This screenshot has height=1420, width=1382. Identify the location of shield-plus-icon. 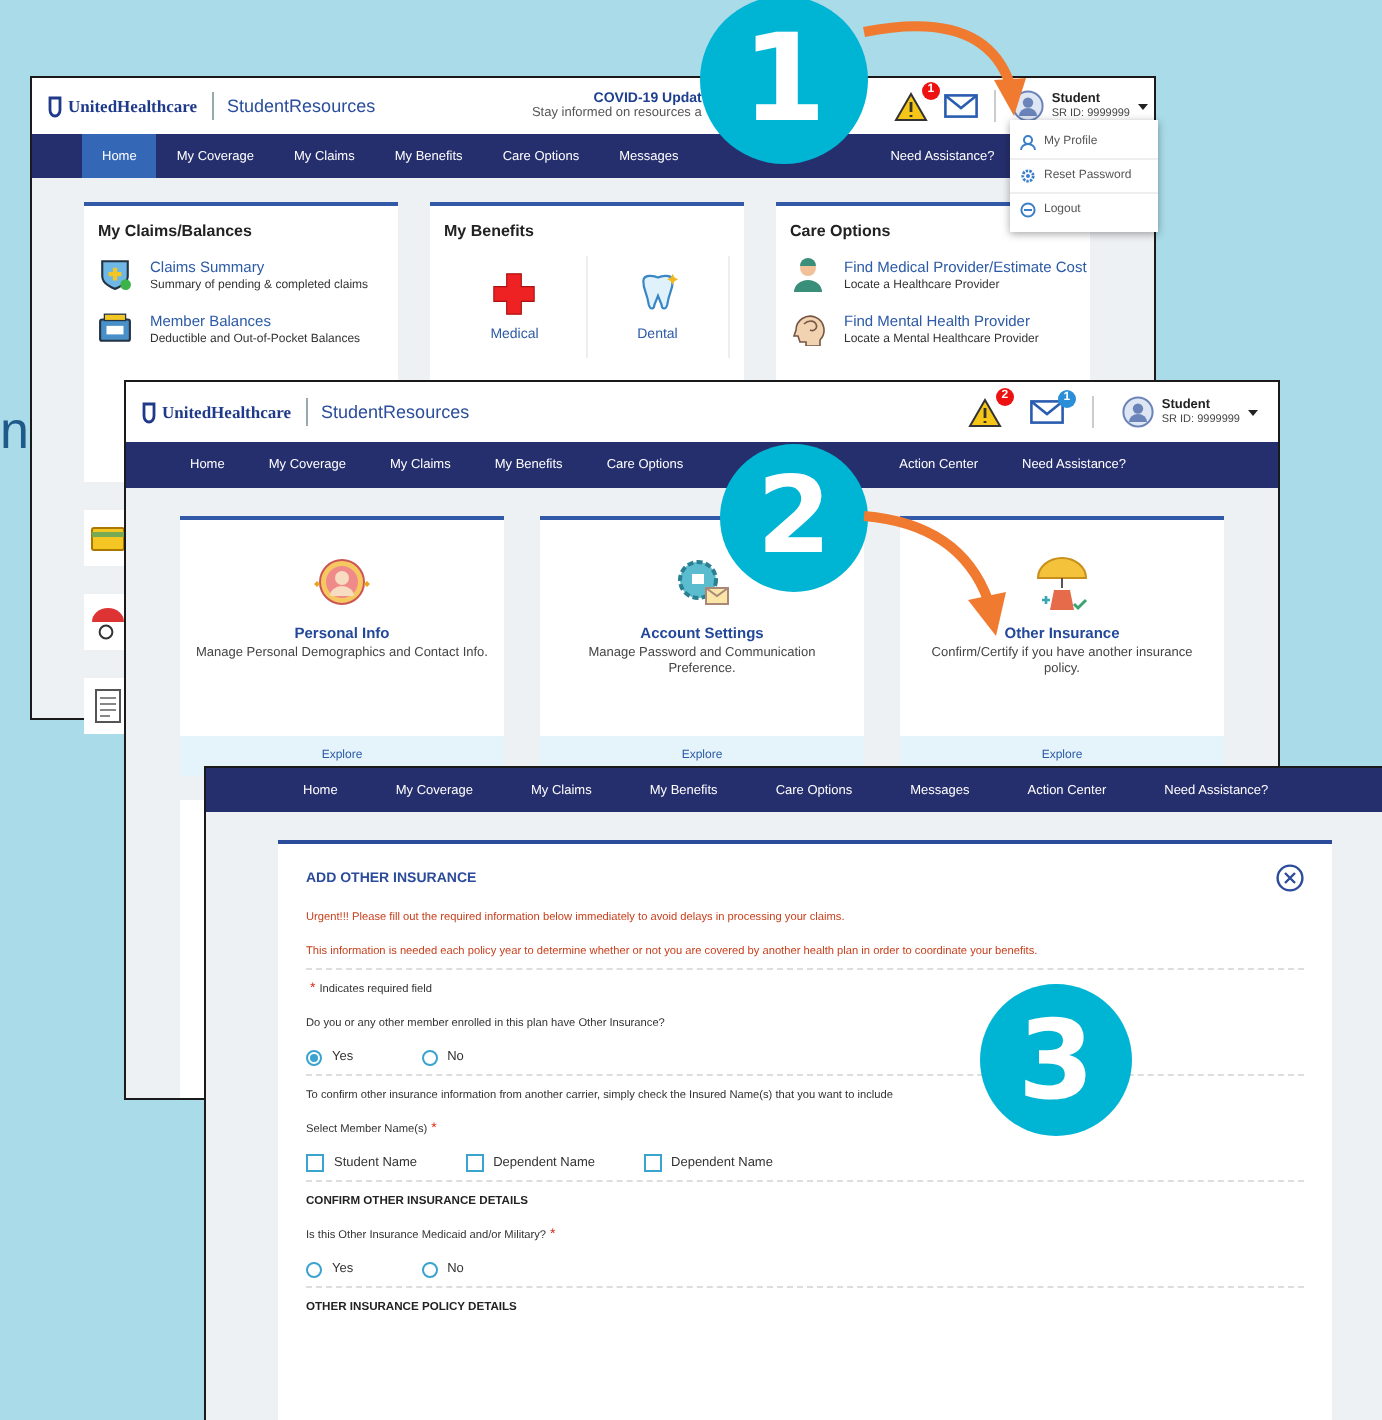
(115, 274).